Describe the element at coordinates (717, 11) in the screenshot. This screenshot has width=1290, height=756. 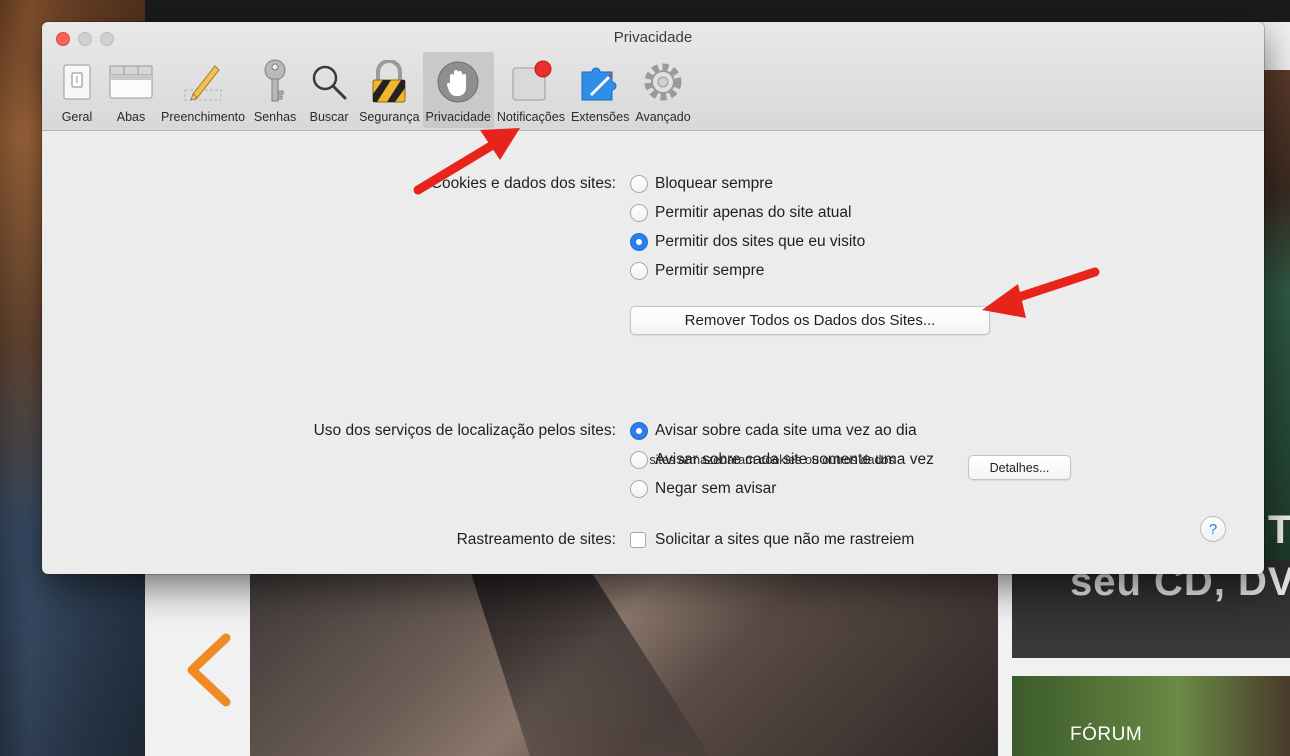
I see `browser-top-bar` at that location.